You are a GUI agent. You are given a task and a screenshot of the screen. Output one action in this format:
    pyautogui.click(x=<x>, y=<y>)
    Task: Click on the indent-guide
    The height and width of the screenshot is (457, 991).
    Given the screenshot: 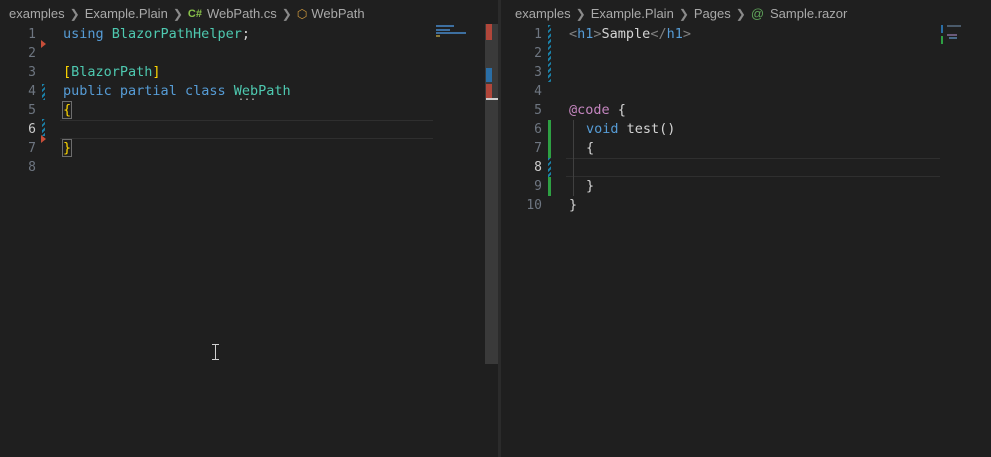 What is the action you would take?
    pyautogui.click(x=573, y=158)
    